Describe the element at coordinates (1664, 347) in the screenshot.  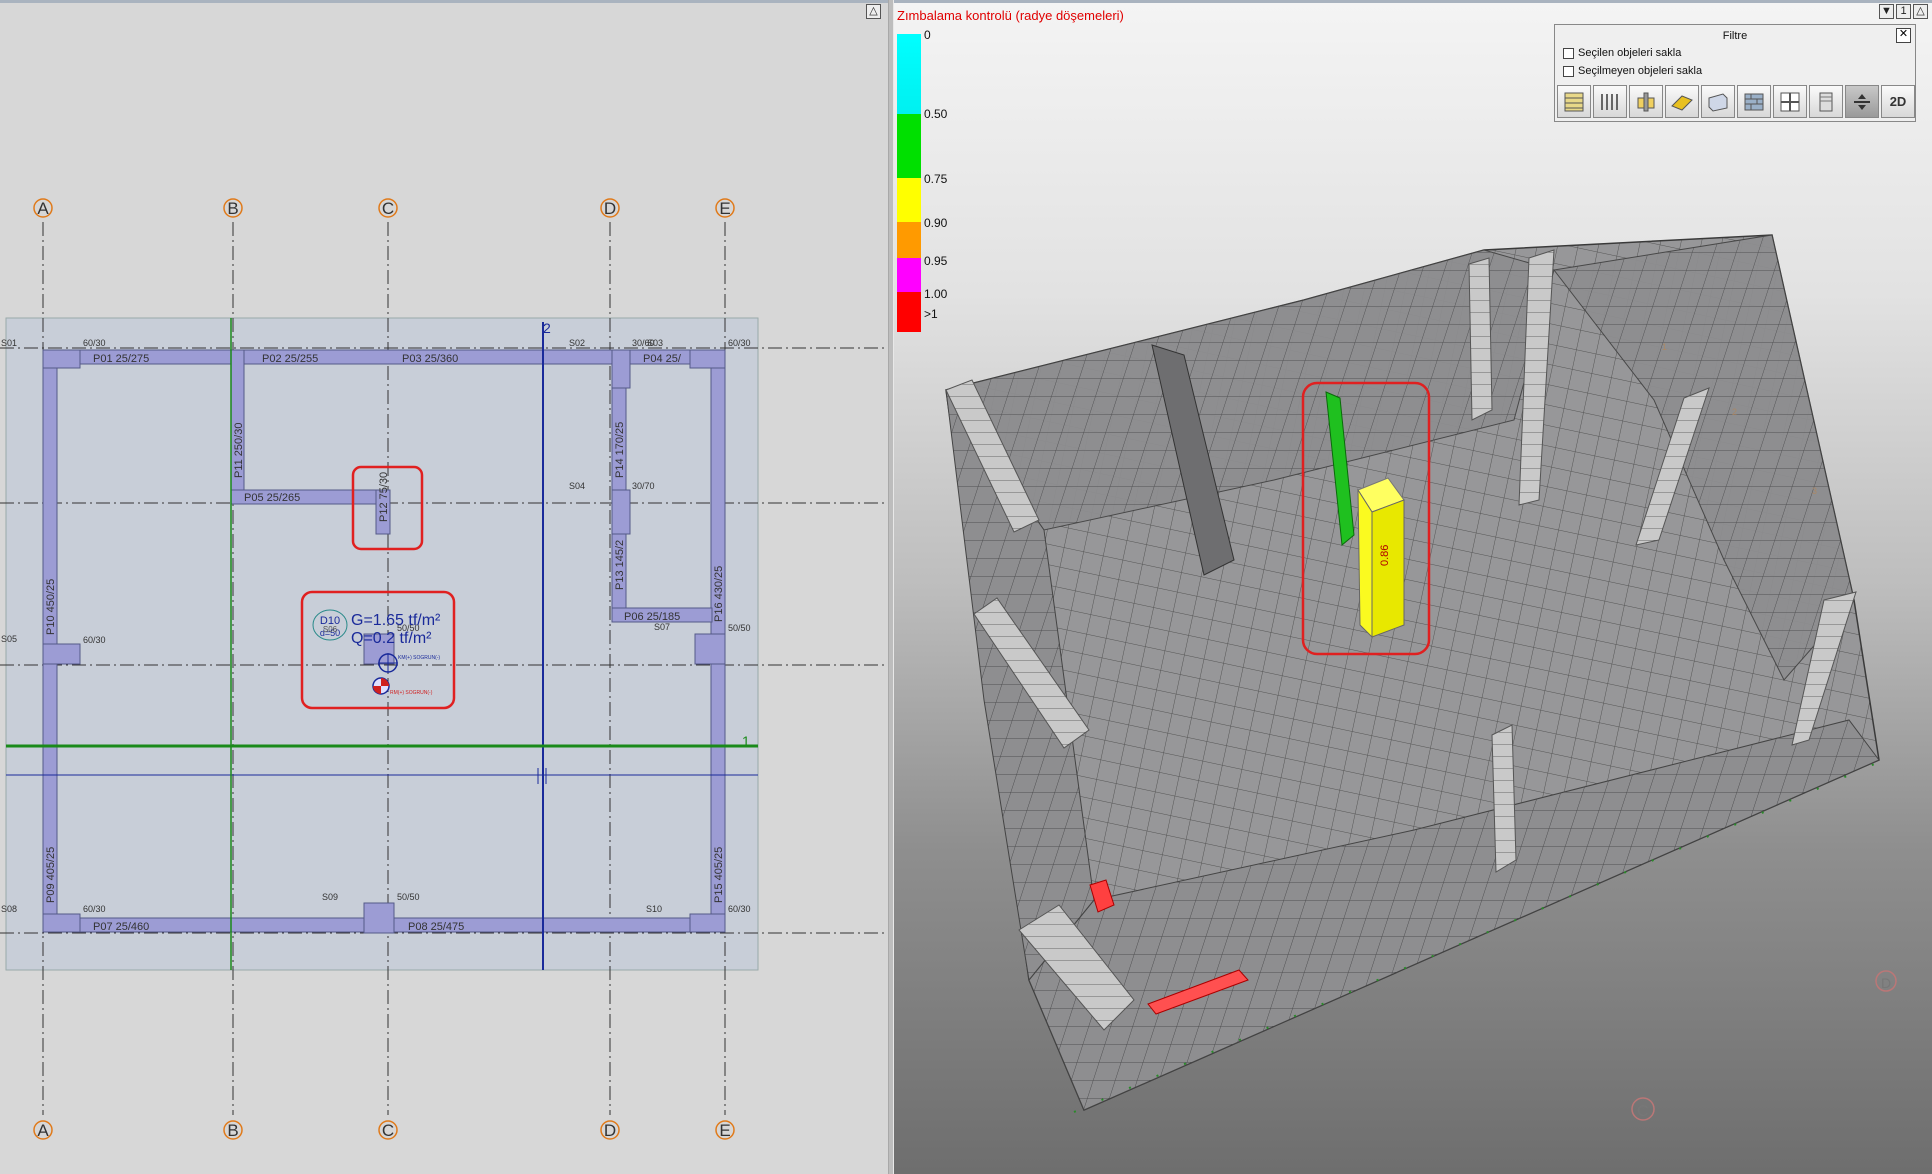
I see `row-marker-1: 1` at that location.